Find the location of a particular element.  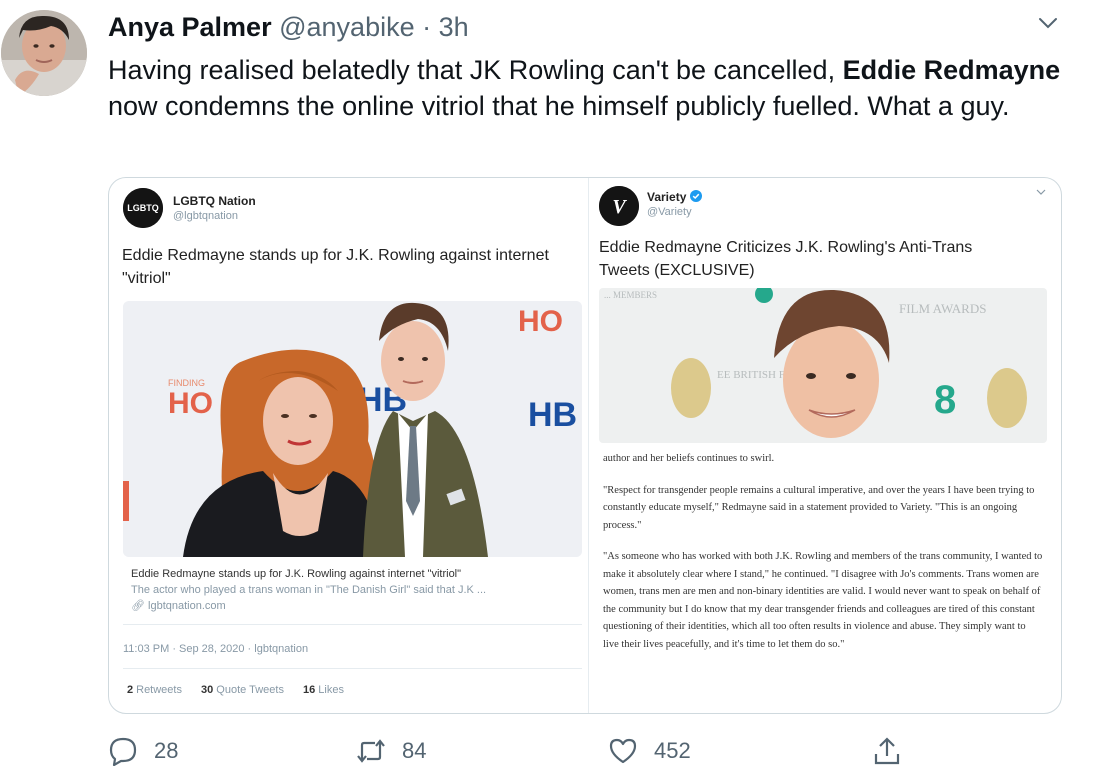

lgbtq-handle: @lgbtqnation is located at coordinates (205, 216).